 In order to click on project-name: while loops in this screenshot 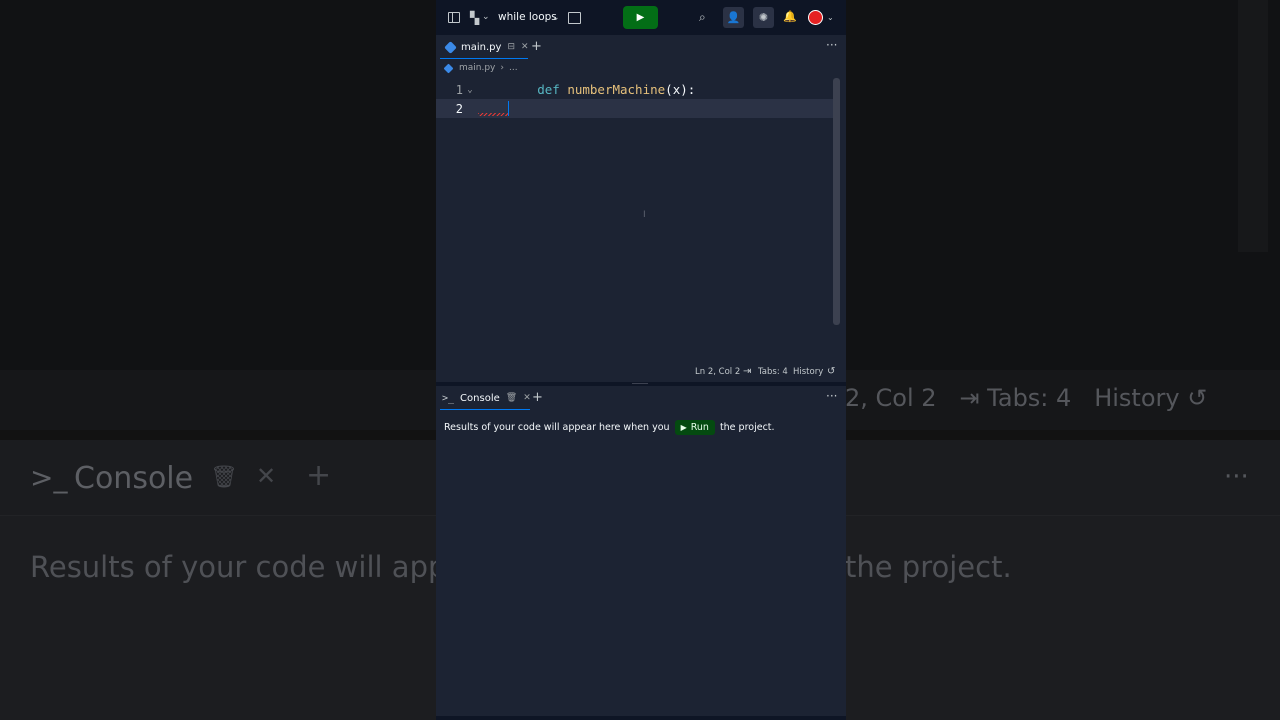, I will do `click(527, 17)`.